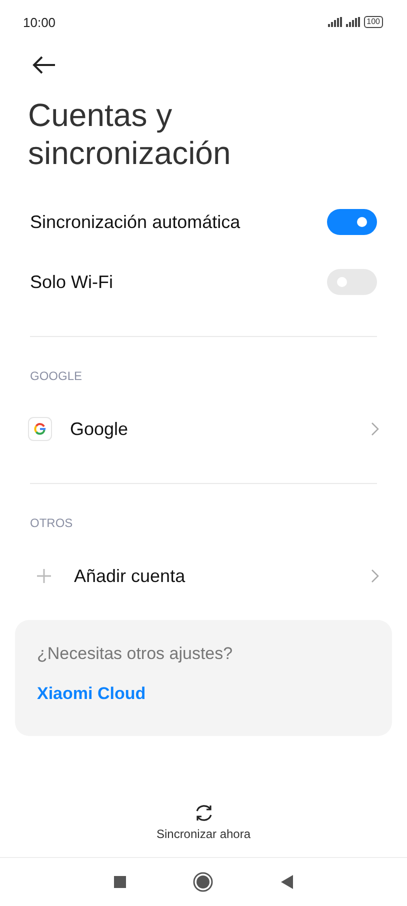 The width and height of the screenshot is (407, 906). What do you see at coordinates (373, 22) in the screenshot?
I see `battery-indicator: 100` at bounding box center [373, 22].